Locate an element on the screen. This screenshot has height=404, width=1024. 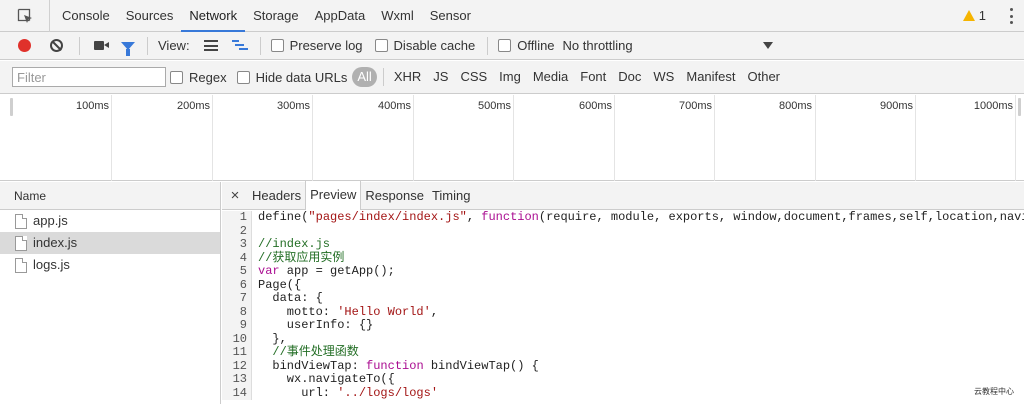
watermark-text: 云教程中心 is located at coordinates (994, 396).